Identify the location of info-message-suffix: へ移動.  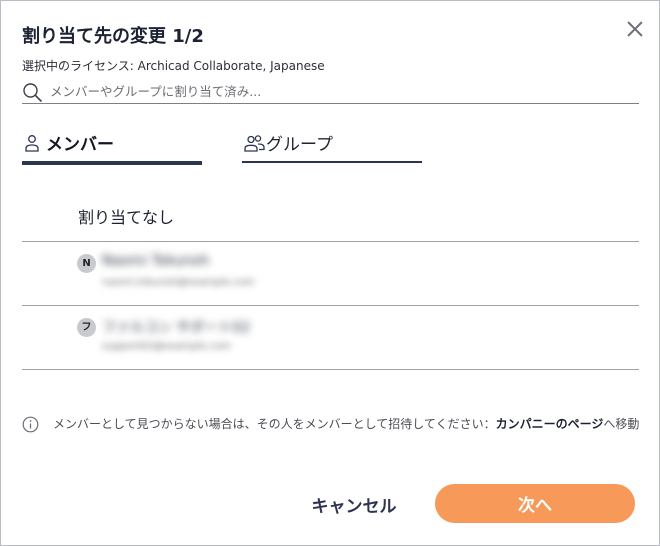
(621, 424).